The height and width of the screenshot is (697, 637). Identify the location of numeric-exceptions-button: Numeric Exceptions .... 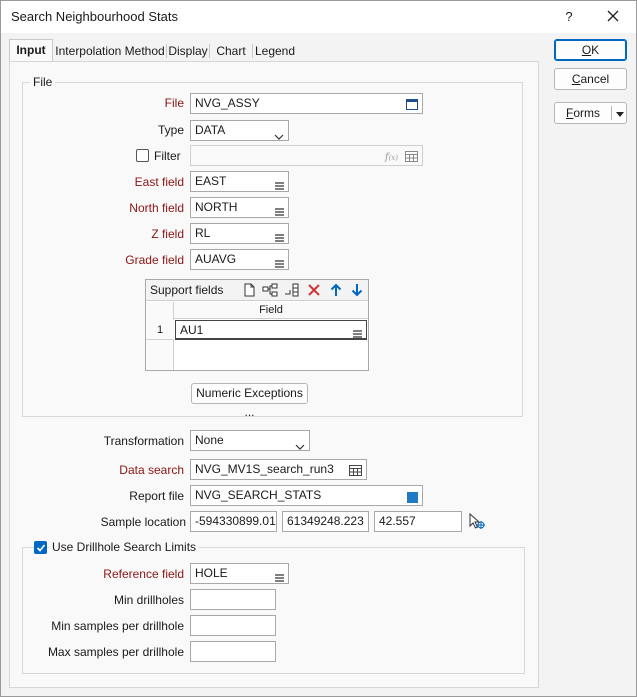
(249, 401).